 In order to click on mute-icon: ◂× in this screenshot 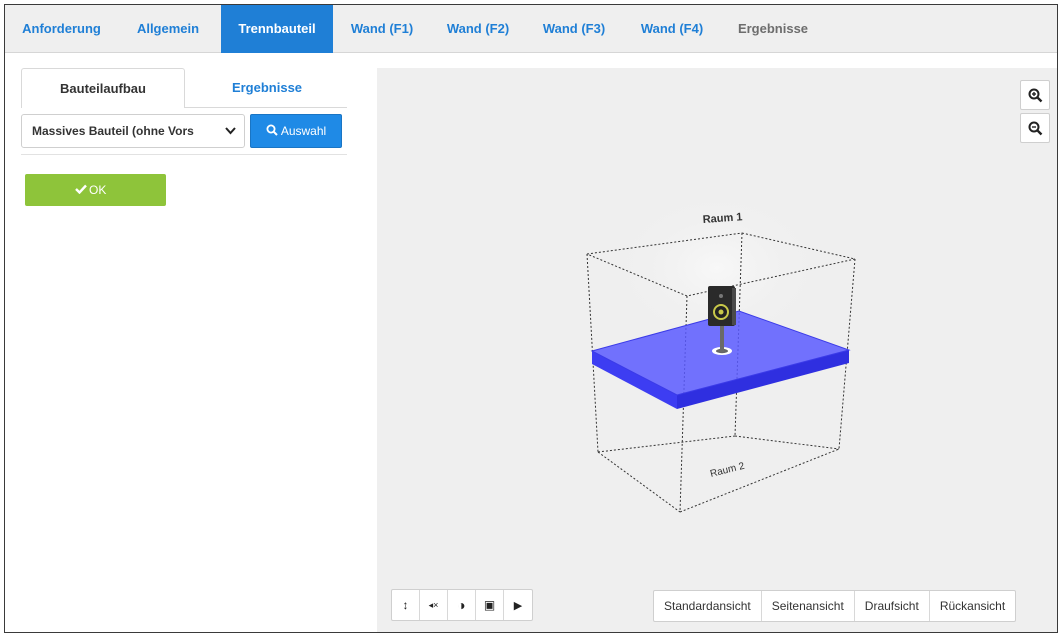, I will do `click(434, 605)`.